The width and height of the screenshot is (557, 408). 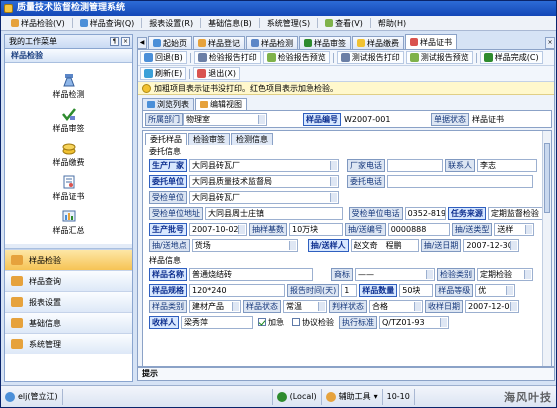 What do you see at coordinates (296, 57) in the screenshot?
I see `preview-report-button: 检验报告预览` at bounding box center [296, 57].